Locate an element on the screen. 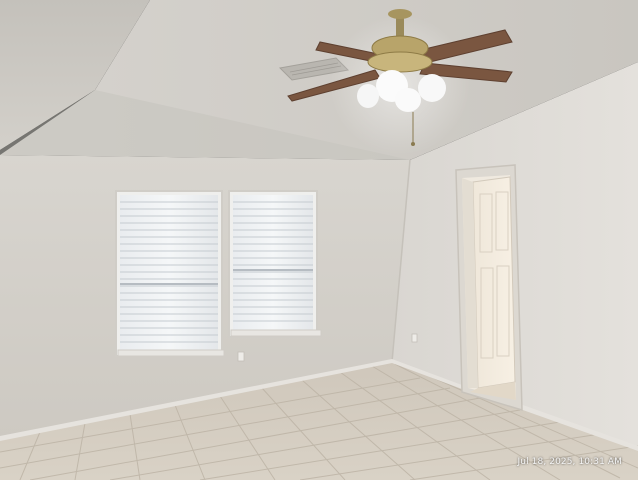 The height and width of the screenshot is (480, 638). wall-outlet-right is located at coordinates (414, 338).